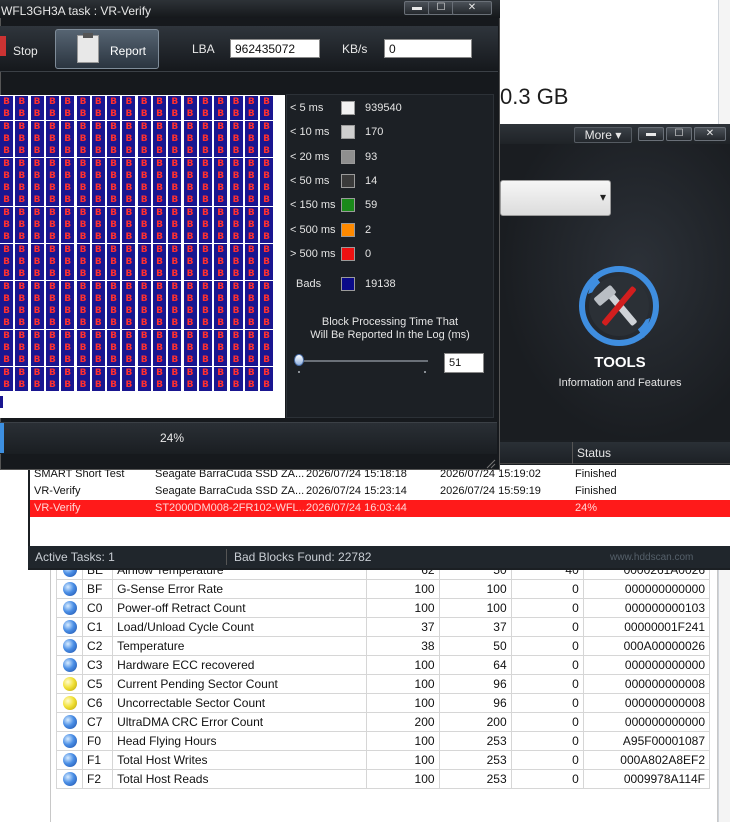 This screenshot has width=730, height=822. Describe the element at coordinates (586, 508) in the screenshot. I see `task-status: 24%` at that location.